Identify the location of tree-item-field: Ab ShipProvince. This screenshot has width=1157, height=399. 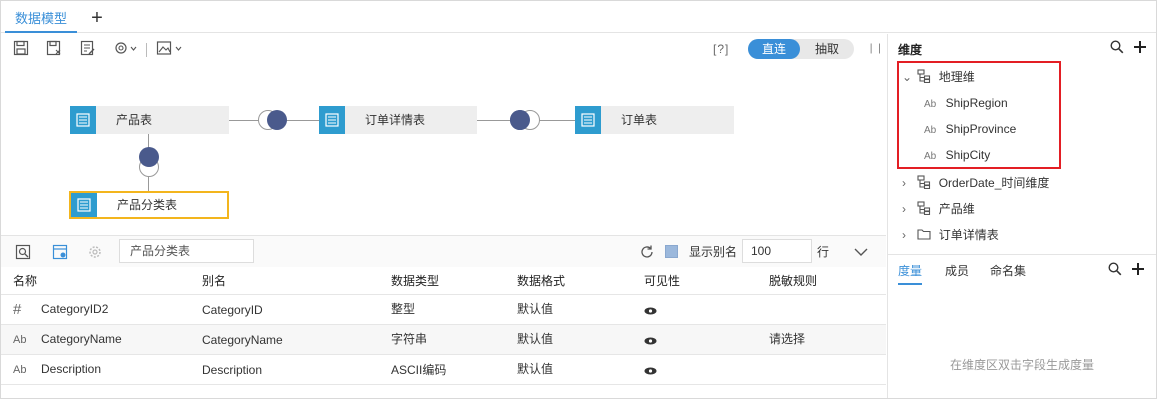
(970, 129).